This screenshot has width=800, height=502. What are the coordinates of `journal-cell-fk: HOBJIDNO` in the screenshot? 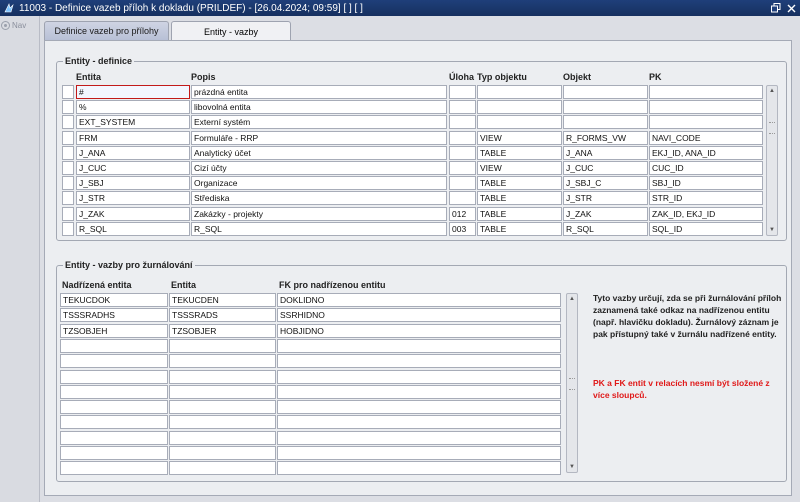 It's located at (419, 331).